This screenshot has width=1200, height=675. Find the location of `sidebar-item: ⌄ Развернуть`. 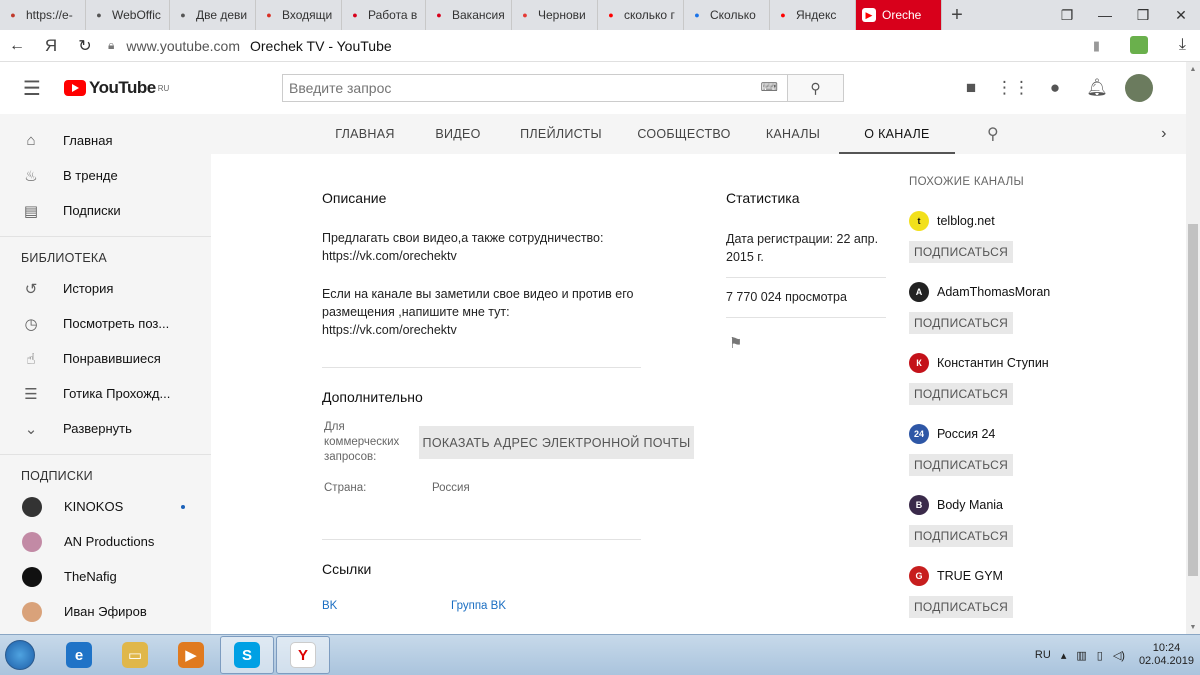

sidebar-item: ⌄ Развернуть is located at coordinates (105, 428).